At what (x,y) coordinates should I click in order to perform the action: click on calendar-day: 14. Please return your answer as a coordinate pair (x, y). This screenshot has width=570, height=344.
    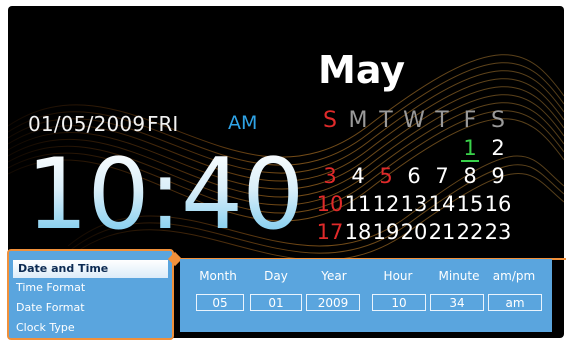
    Looking at the image, I should click on (442, 204).